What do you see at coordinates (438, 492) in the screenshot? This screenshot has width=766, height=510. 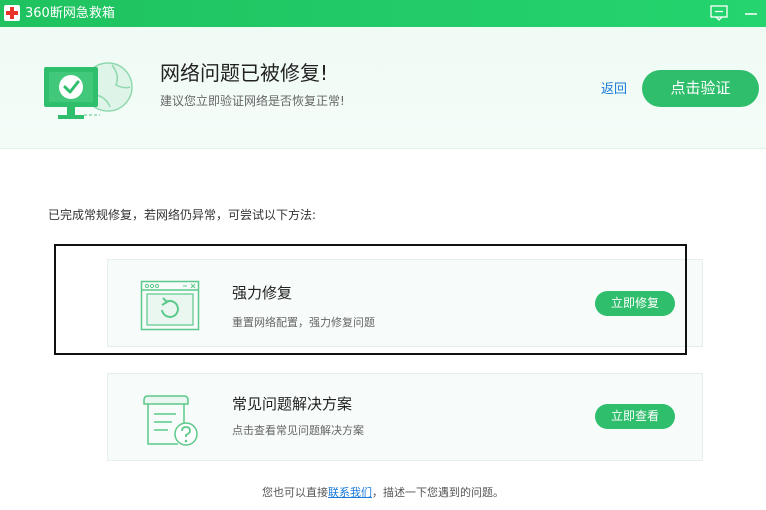 I see `footer-suffix: ，描述一下您遇到的问题。` at bounding box center [438, 492].